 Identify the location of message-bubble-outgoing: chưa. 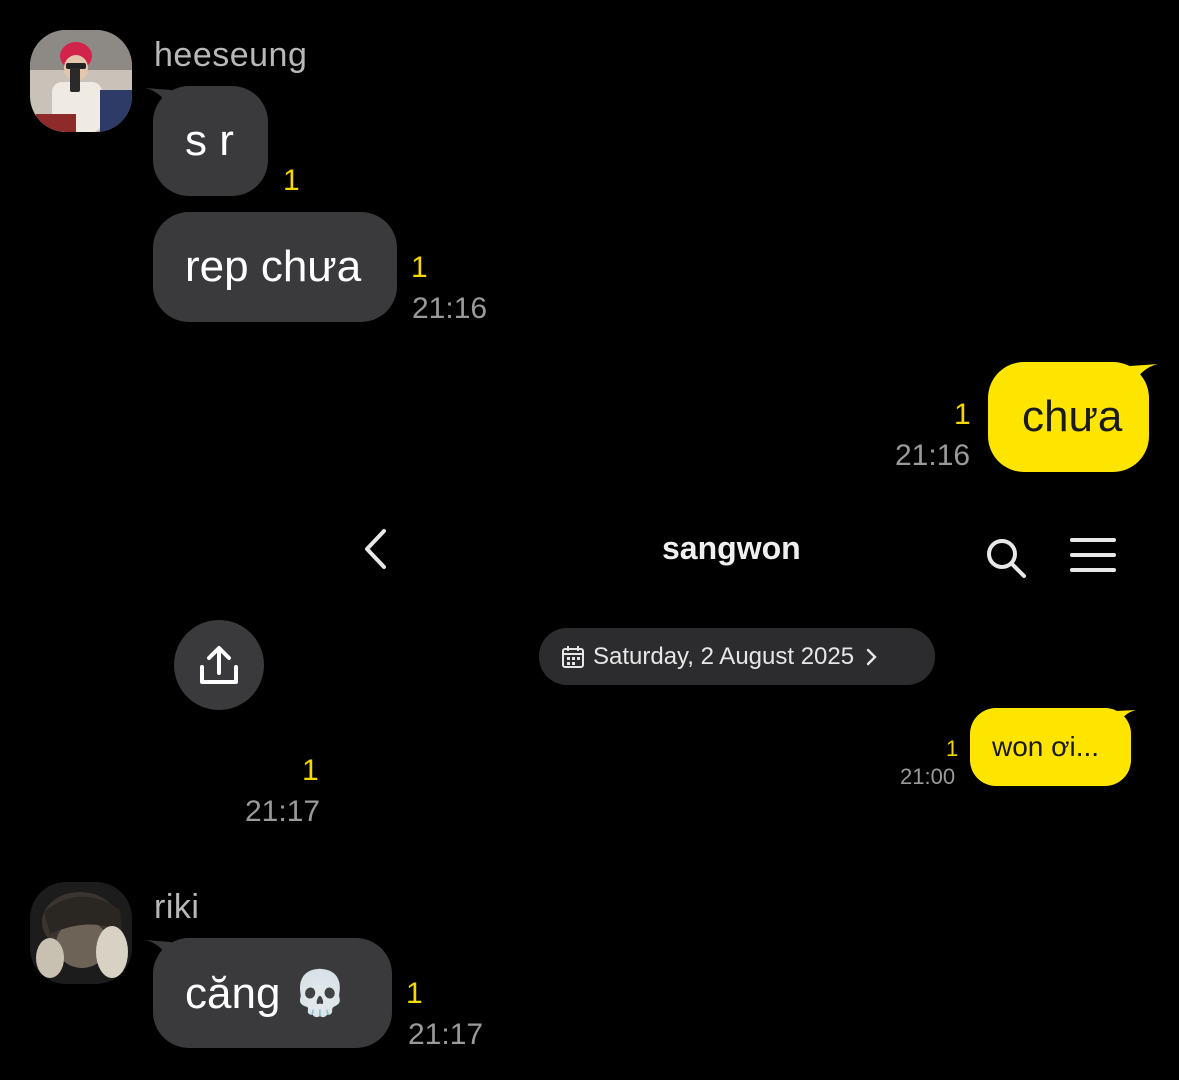
(1068, 417).